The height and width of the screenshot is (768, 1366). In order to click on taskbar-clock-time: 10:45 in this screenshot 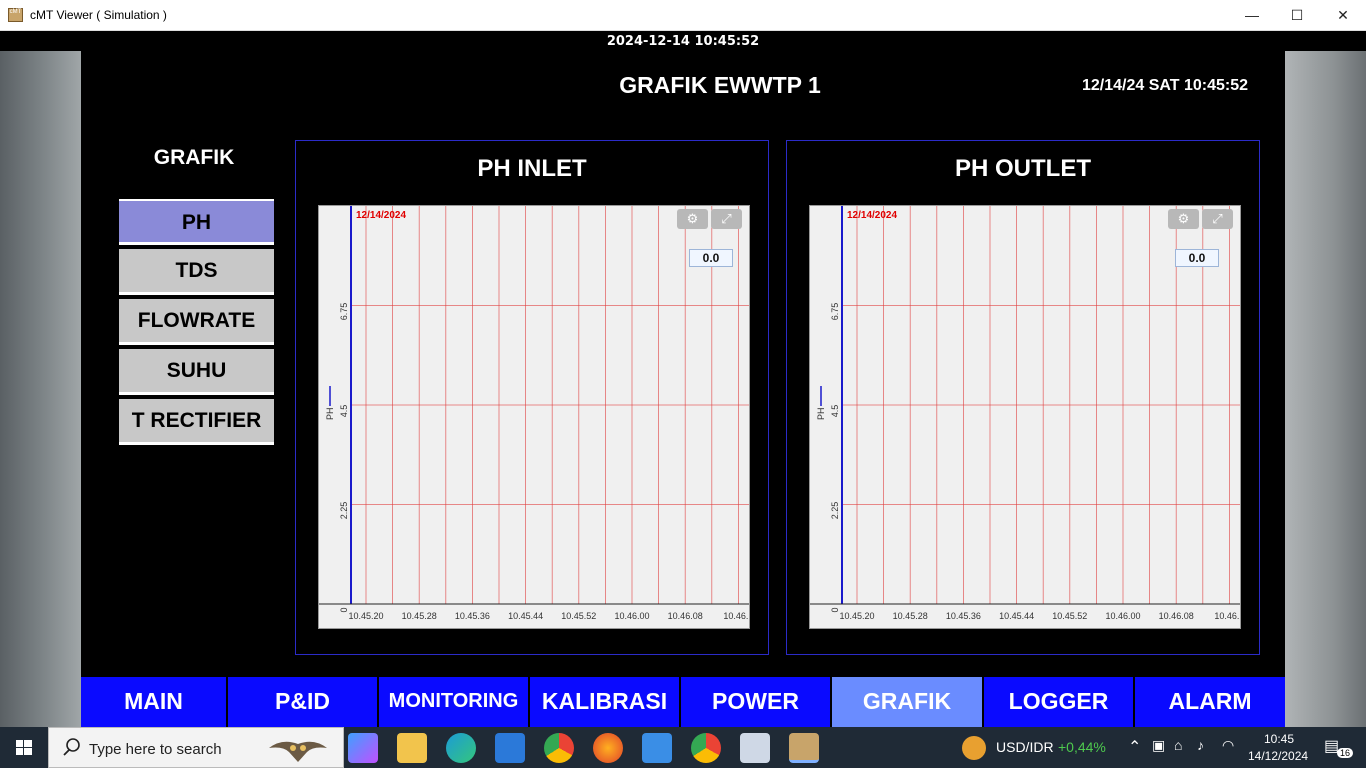, I will do `click(1279, 739)`.